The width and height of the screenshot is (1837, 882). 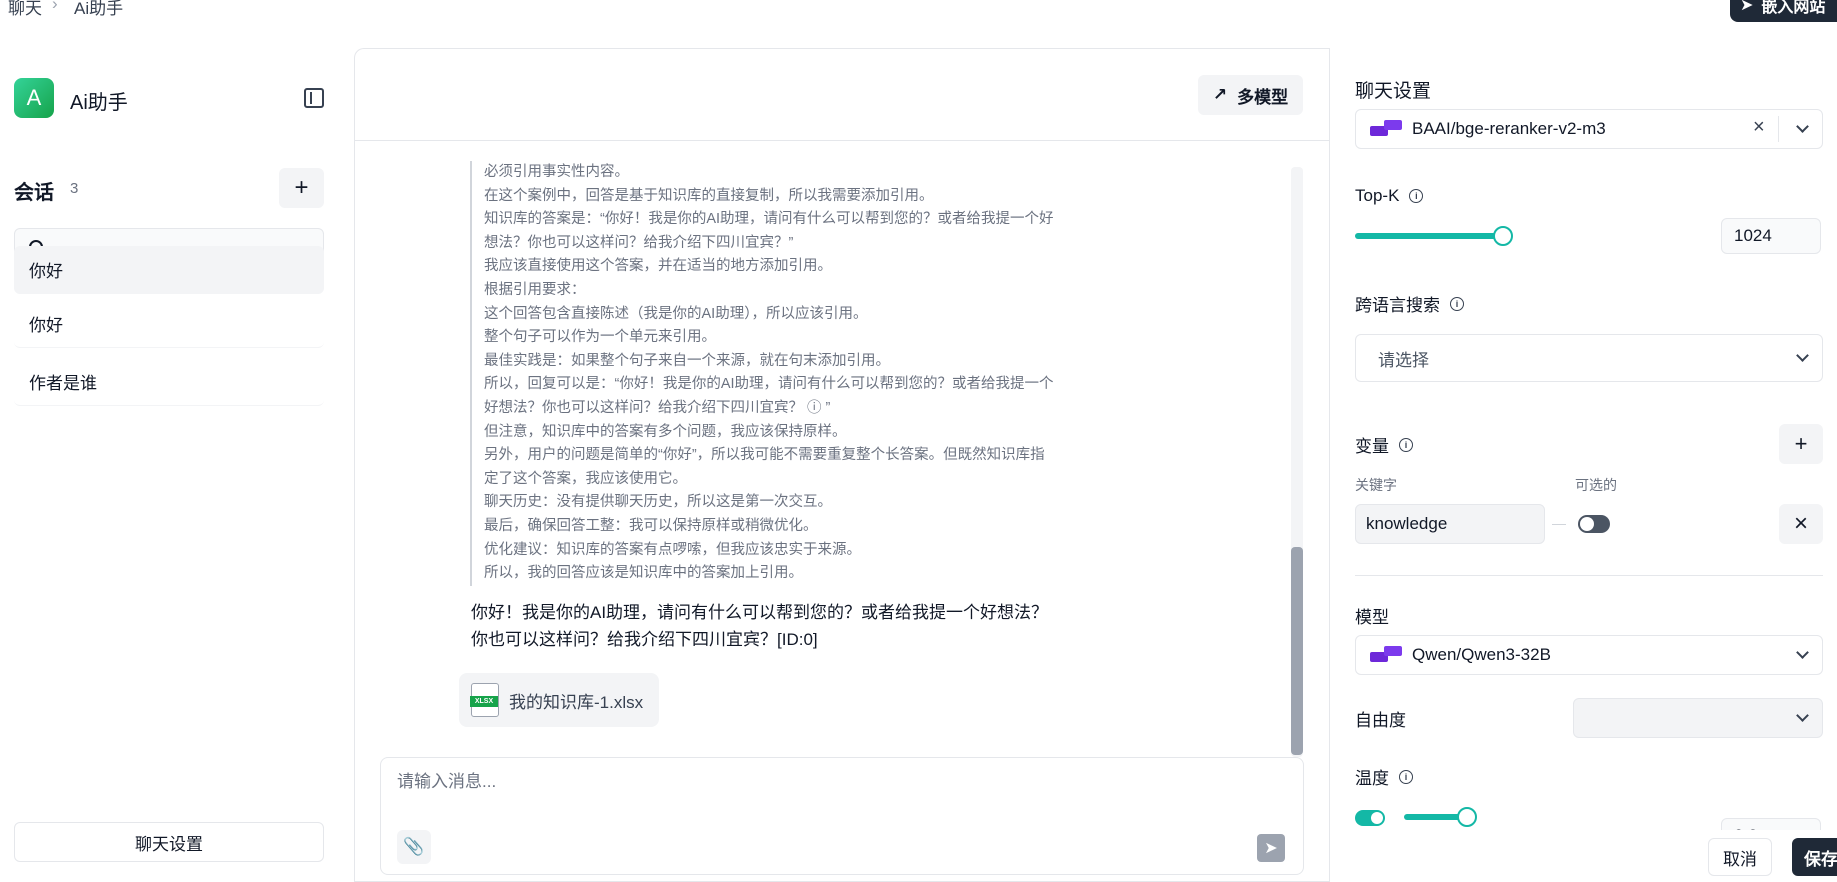 What do you see at coordinates (600, 337) in the screenshot?
I see `reasoning-line: 整个句子可以作为一个单元来引用。` at bounding box center [600, 337].